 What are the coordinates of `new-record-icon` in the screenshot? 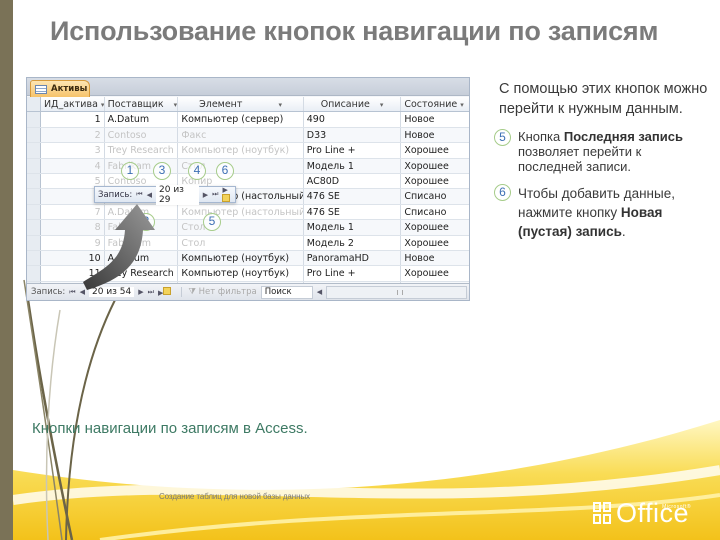 It's located at (226, 197).